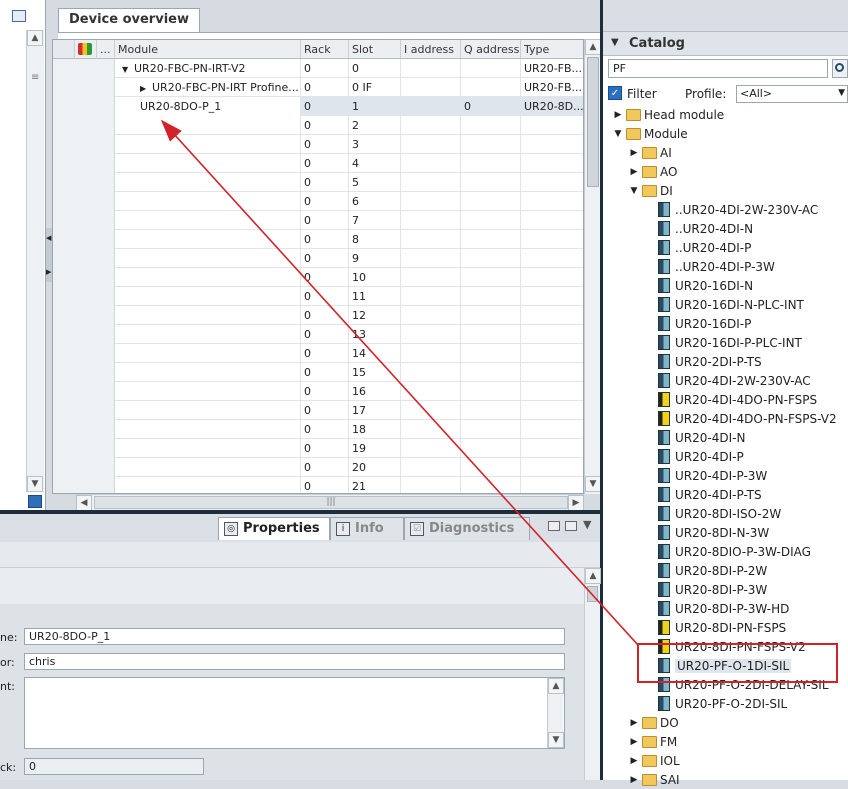  Describe the element at coordinates (208, 49) in the screenshot. I see `header-module: Module` at that location.